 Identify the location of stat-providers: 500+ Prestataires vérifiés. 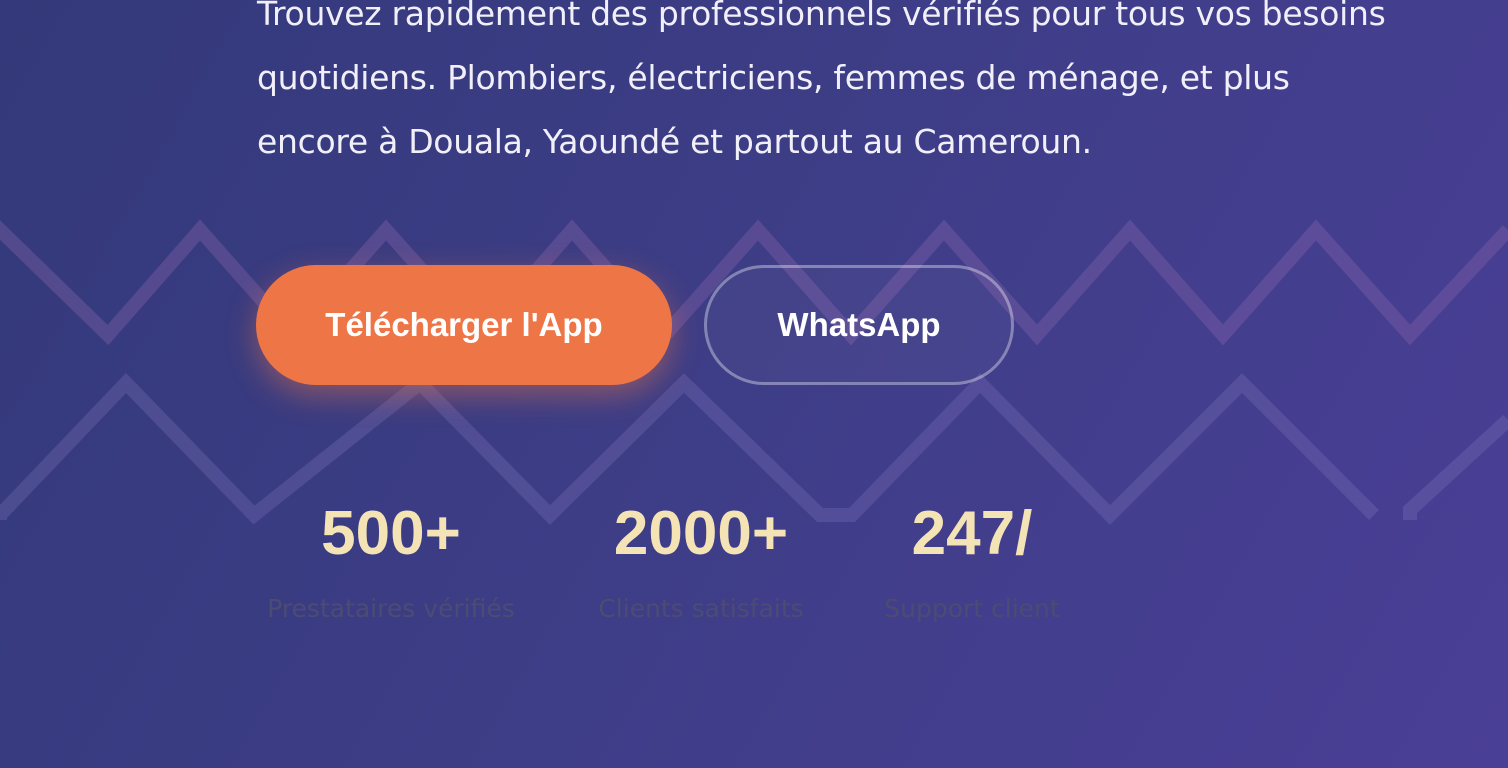
(391, 561).